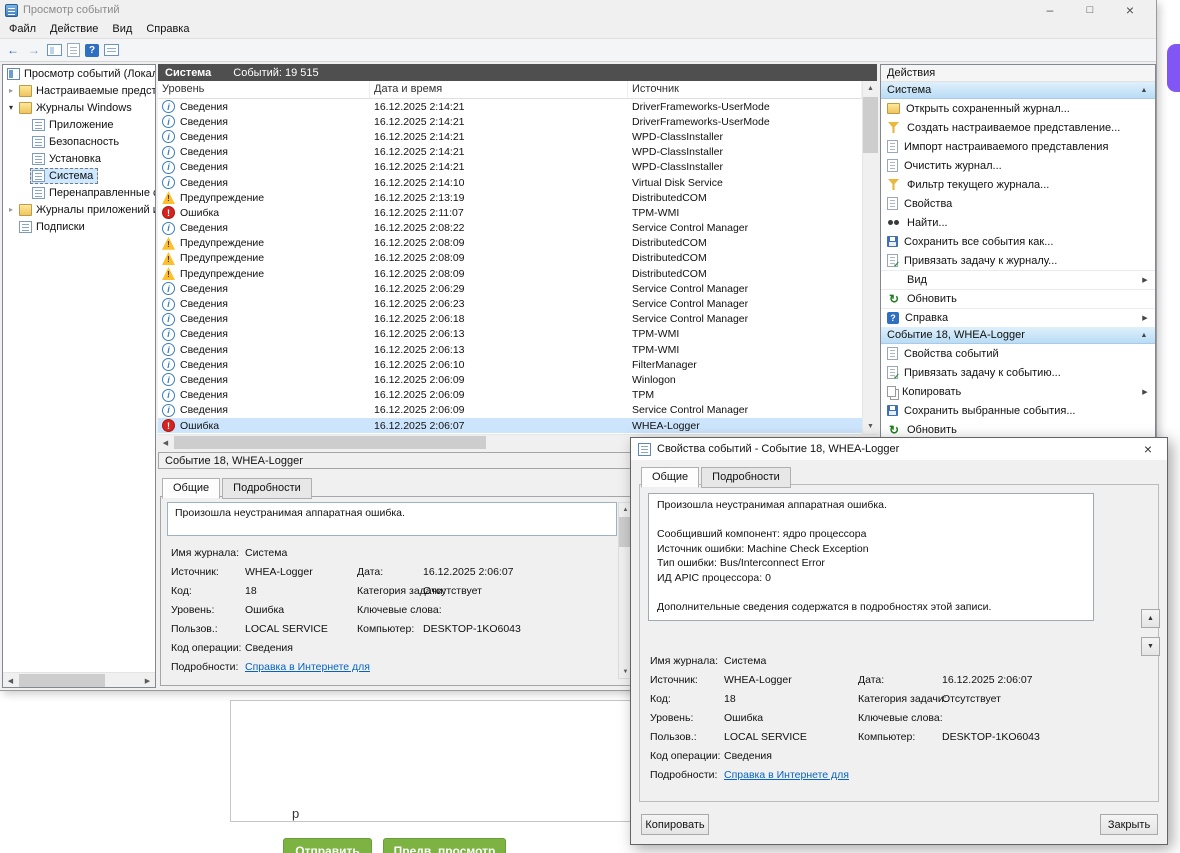 Image resolution: width=1180 pixels, height=853 pixels. I want to click on close-button: Закрыть, so click(1129, 824).